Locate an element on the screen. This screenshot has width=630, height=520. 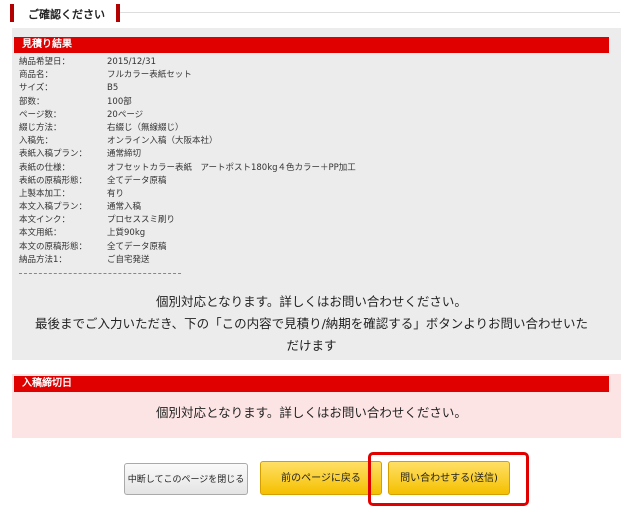
detail-label: ページ数： is located at coordinates (40, 114).